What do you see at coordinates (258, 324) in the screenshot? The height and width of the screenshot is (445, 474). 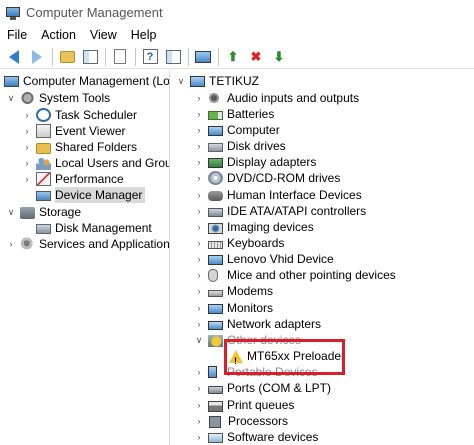 I see `device-category-network: › Network adapters` at bounding box center [258, 324].